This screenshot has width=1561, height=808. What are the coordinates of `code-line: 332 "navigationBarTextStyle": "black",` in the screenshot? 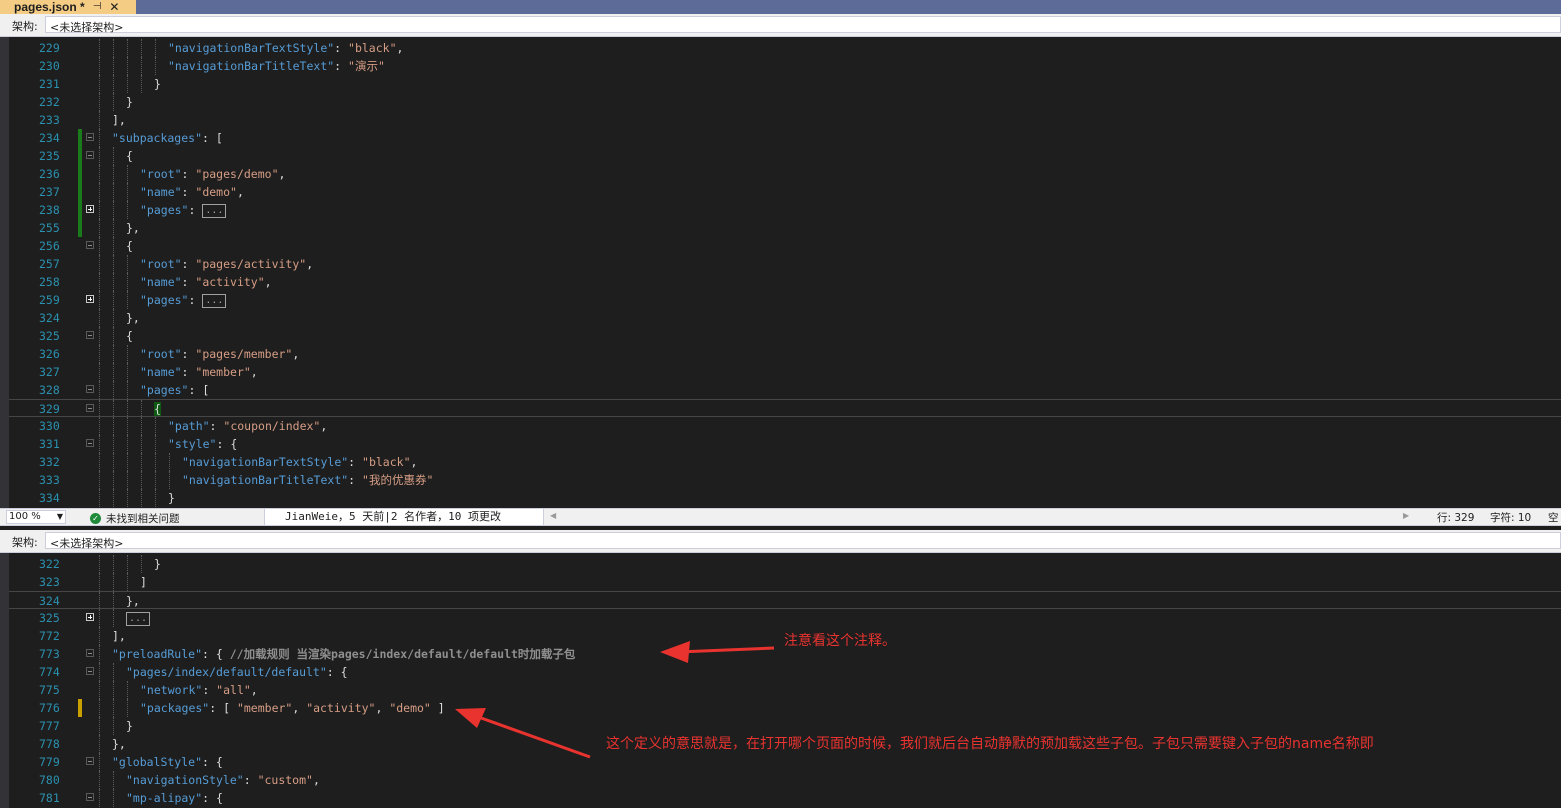 It's located at (785, 462).